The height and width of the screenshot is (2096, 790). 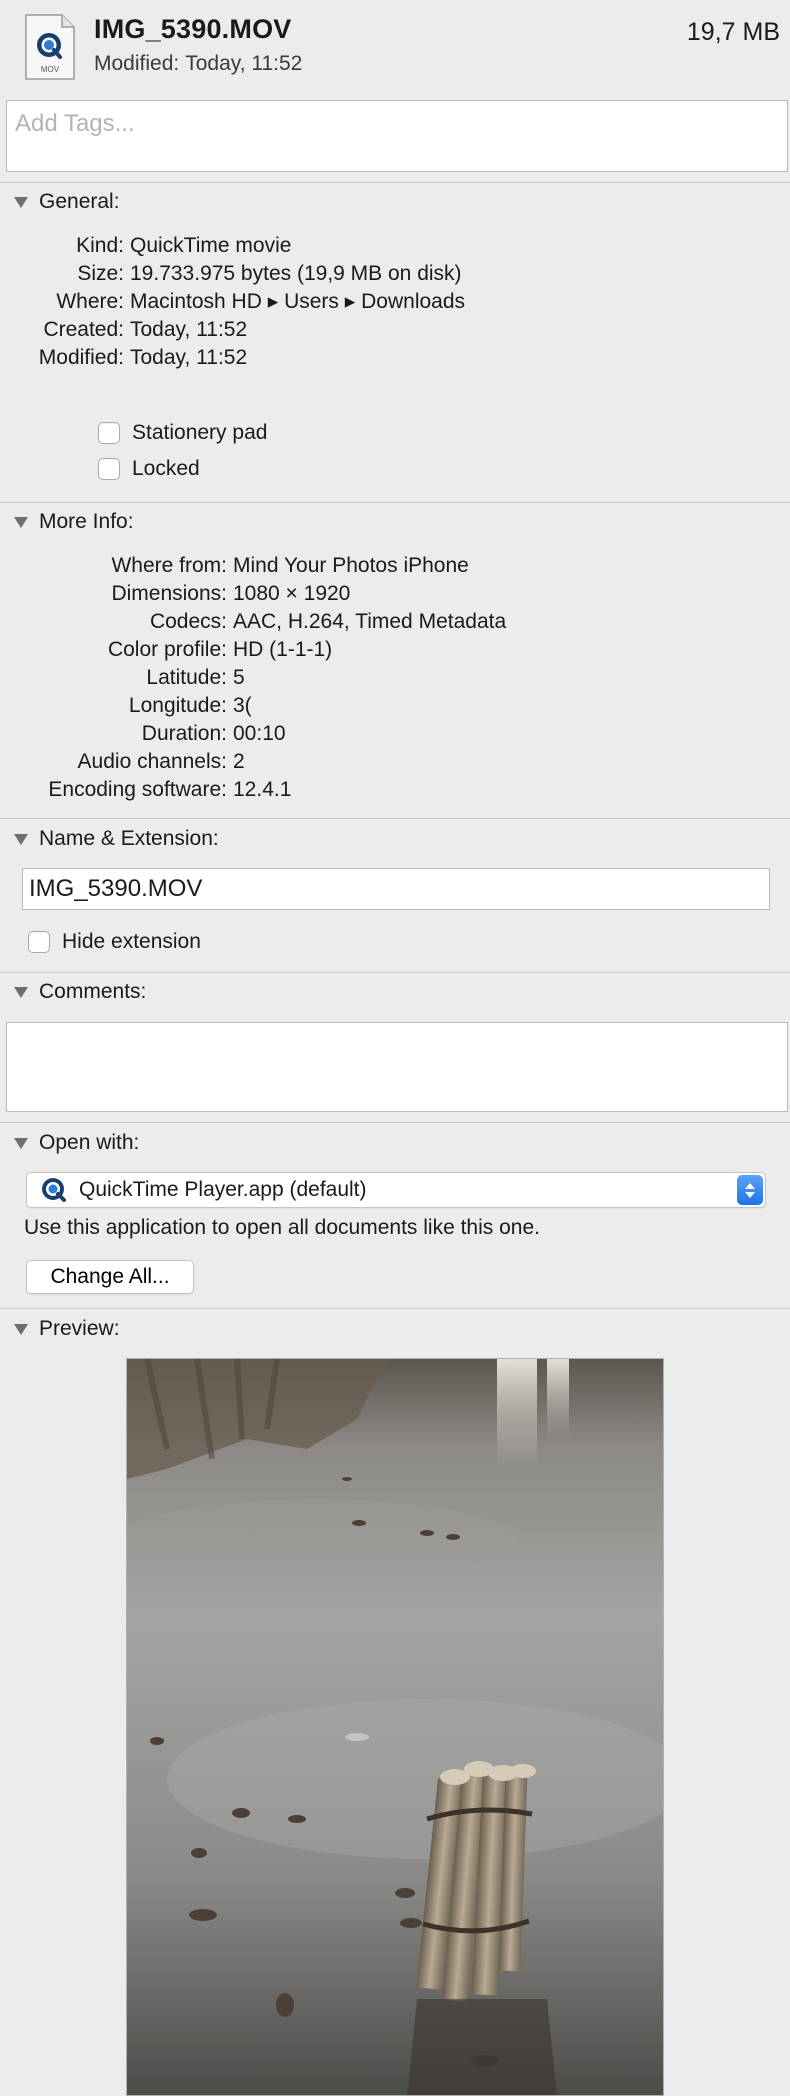 I want to click on info-row-key: Latitude:, so click(x=186, y=677).